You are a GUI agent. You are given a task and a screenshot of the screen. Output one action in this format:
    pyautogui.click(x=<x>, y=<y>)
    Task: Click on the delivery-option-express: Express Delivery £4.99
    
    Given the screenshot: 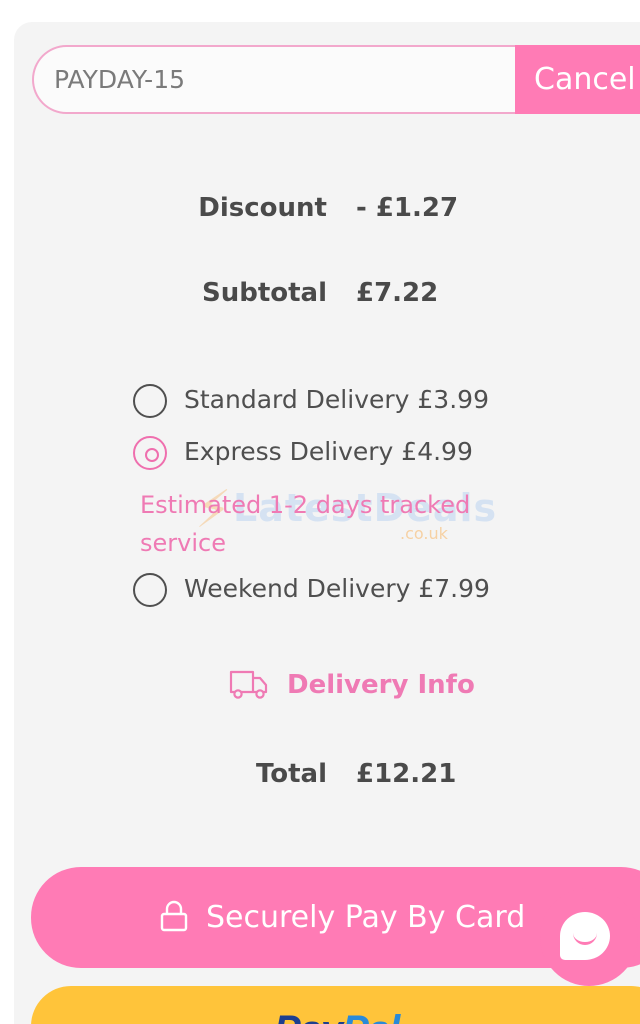 What is the action you would take?
    pyautogui.click(x=343, y=452)
    